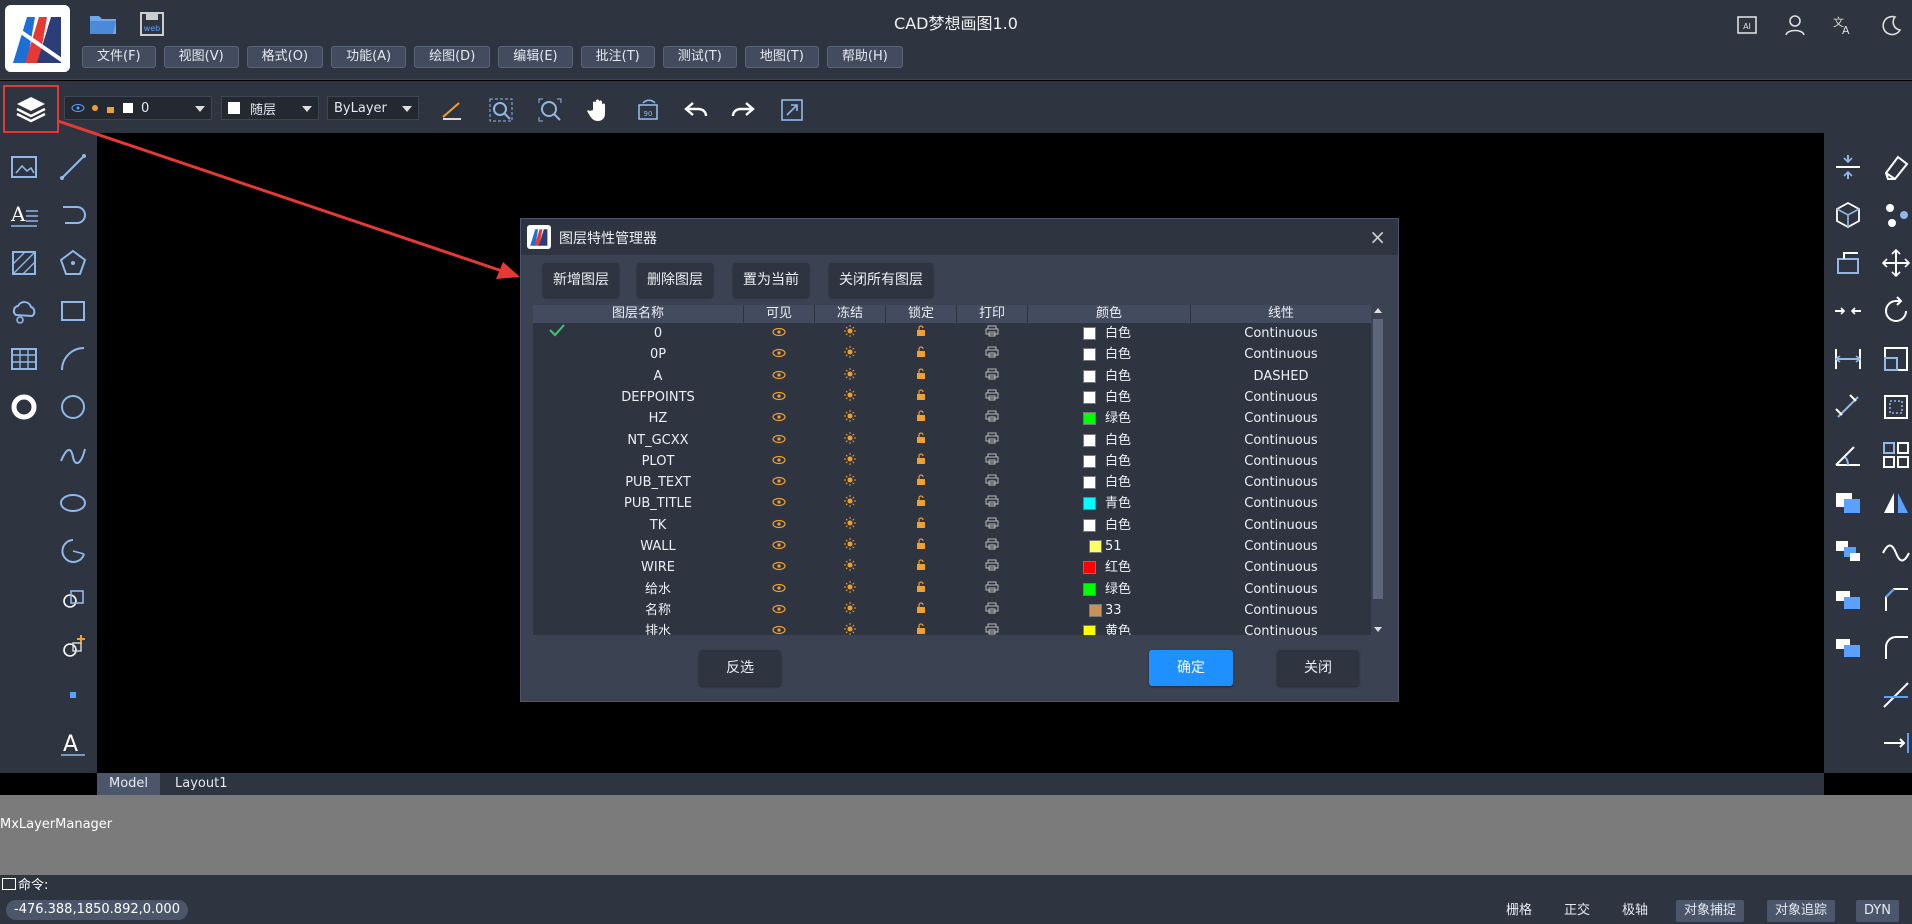 This screenshot has width=1912, height=924. Describe the element at coordinates (1896, 215) in the screenshot. I see `group-icon` at that location.